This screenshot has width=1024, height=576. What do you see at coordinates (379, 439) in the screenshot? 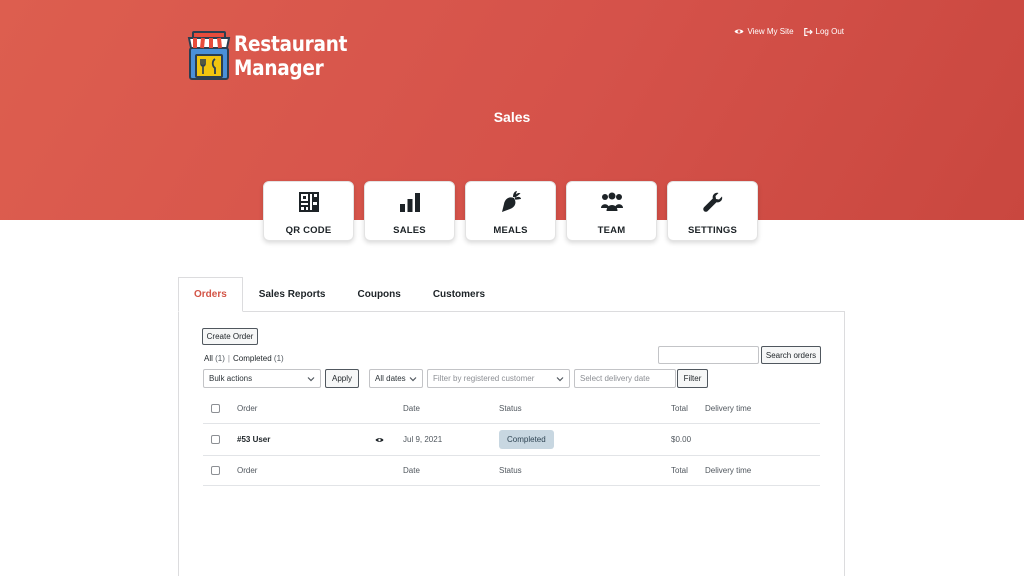
I see `preview-icon` at bounding box center [379, 439].